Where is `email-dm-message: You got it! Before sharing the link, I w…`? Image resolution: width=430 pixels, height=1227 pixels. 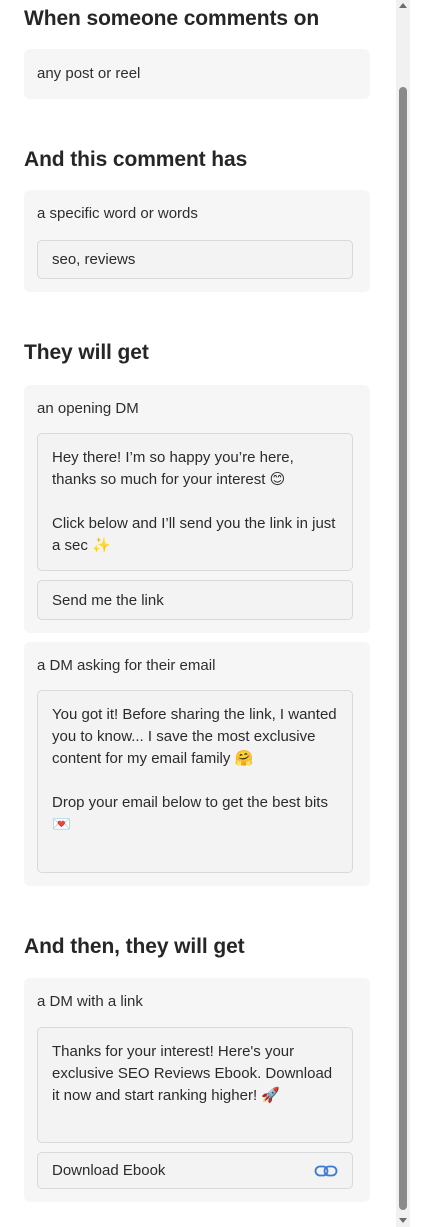 email-dm-message: You got it! Before sharing the link, I w… is located at coordinates (194, 769).